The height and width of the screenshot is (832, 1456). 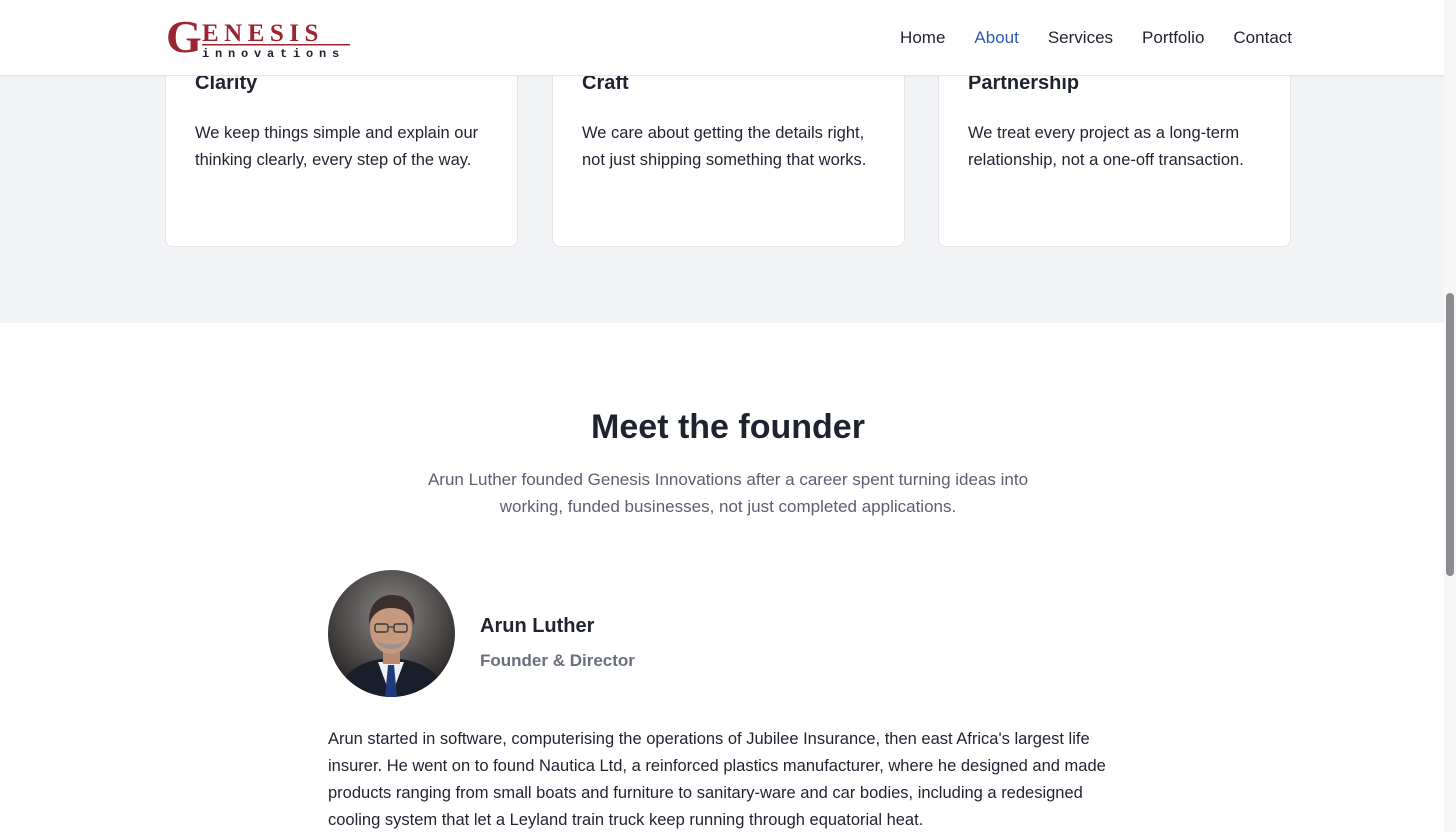 I want to click on nav-home: Home, so click(x=922, y=38).